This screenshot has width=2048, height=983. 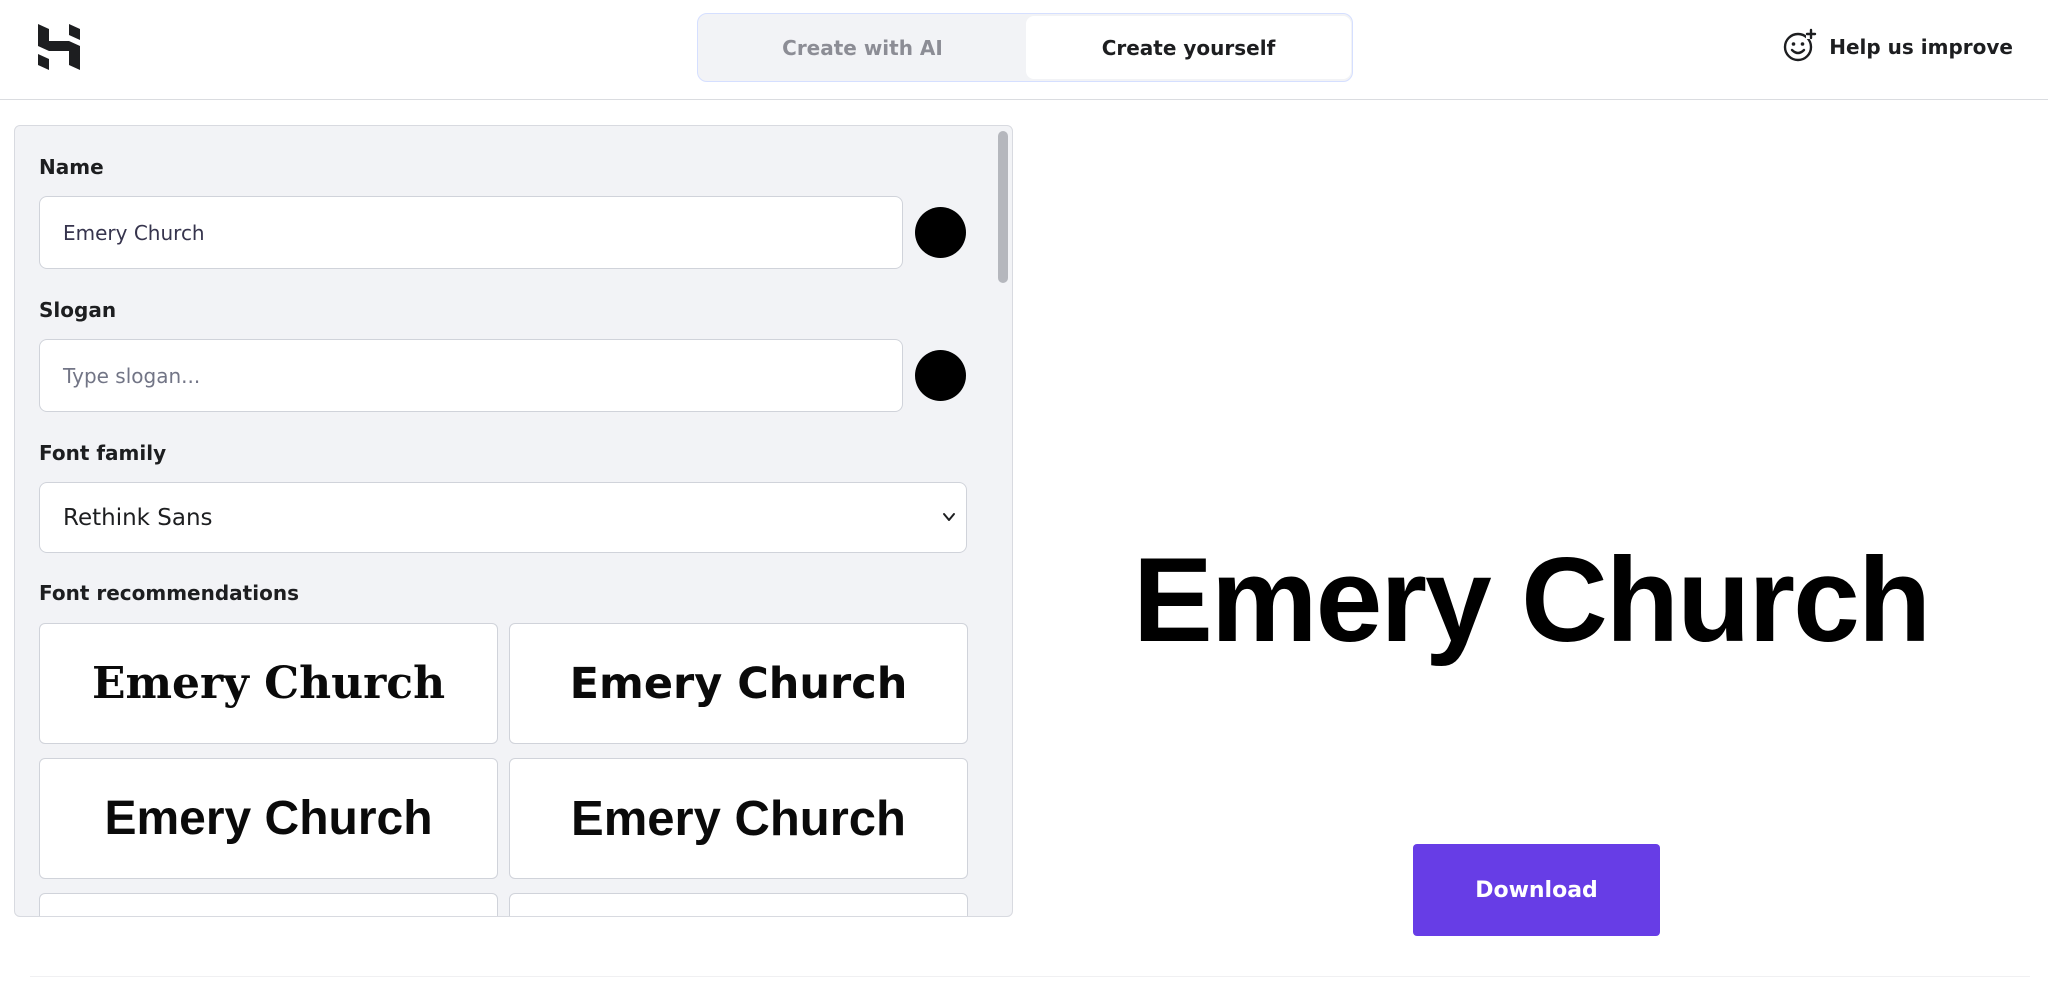 I want to click on slogan-color-picker, so click(x=940, y=375).